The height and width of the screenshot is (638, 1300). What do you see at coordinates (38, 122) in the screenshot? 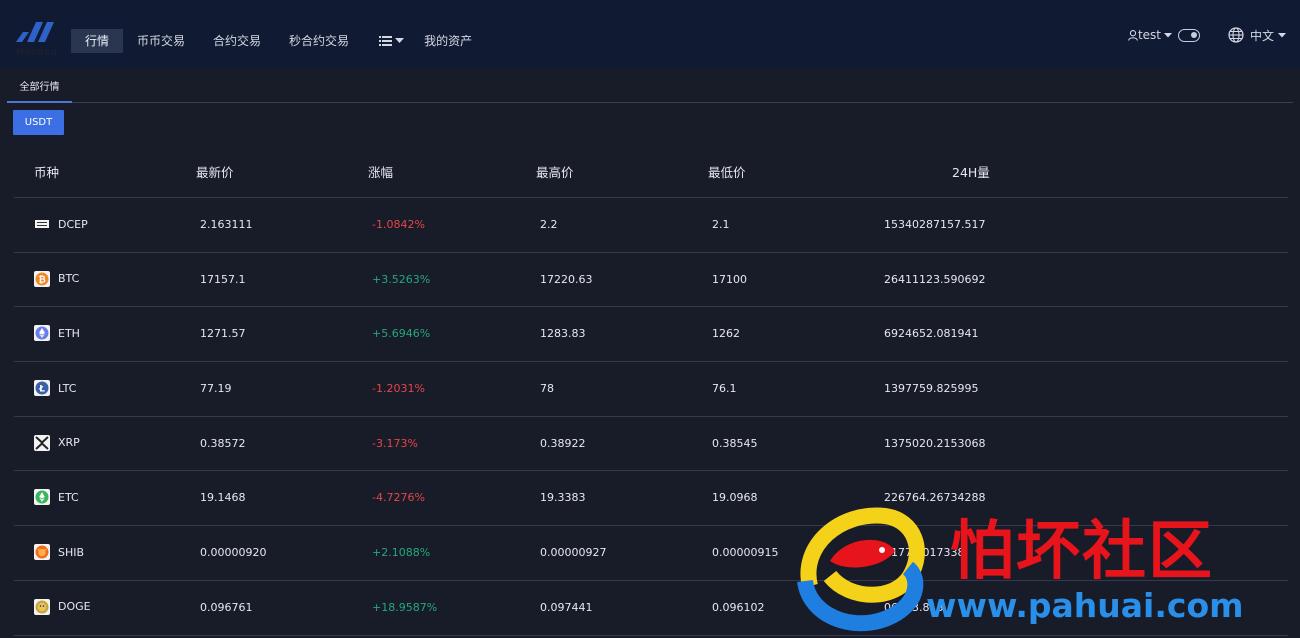
I see `usdt-filter-button: USDT` at bounding box center [38, 122].